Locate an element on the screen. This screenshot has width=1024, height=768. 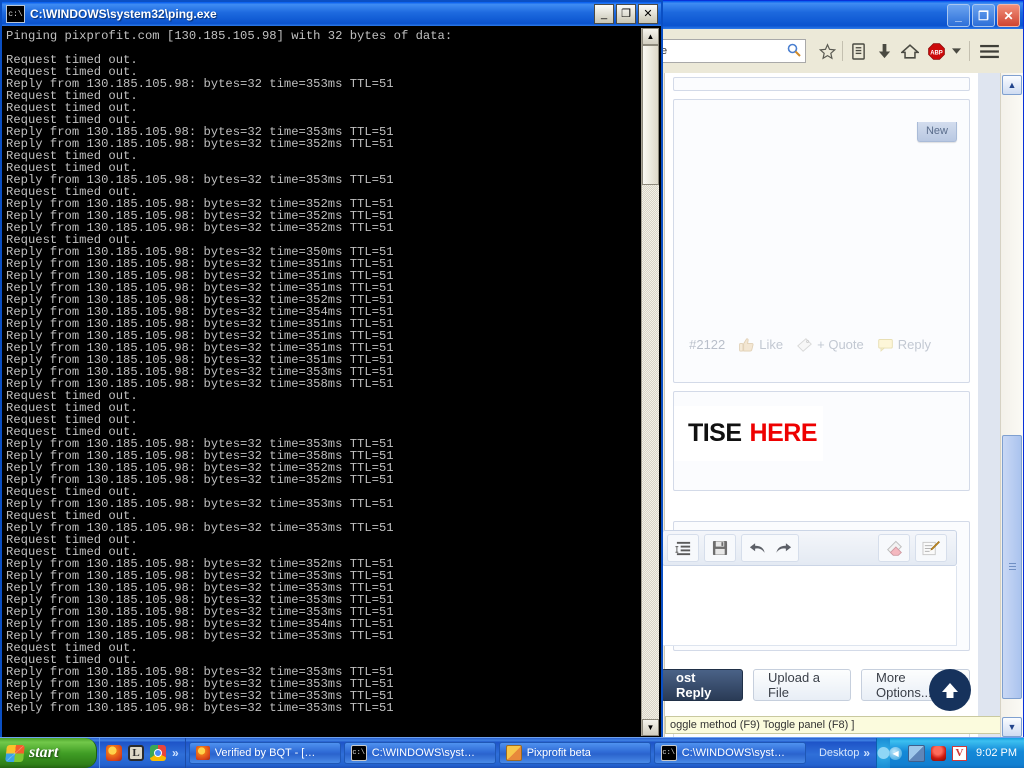
reading-list-icon is located at coordinates (858, 51).